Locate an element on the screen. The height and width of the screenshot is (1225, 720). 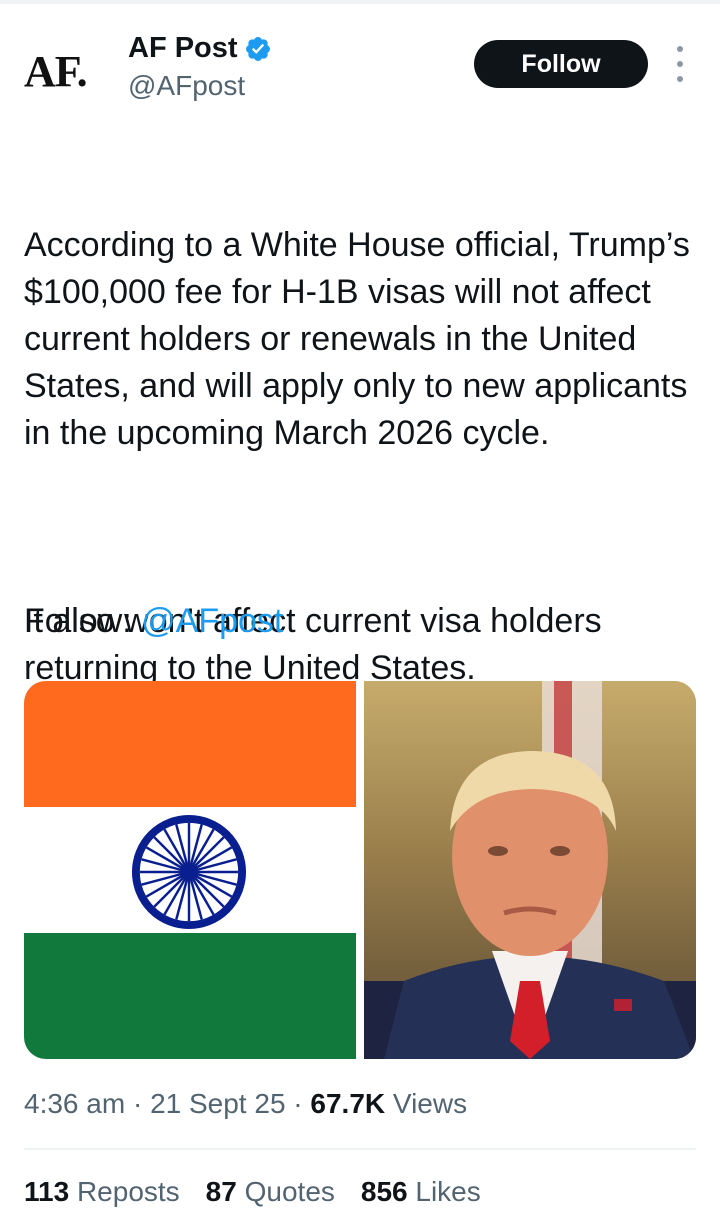
trump-photo is located at coordinates (530, 870).